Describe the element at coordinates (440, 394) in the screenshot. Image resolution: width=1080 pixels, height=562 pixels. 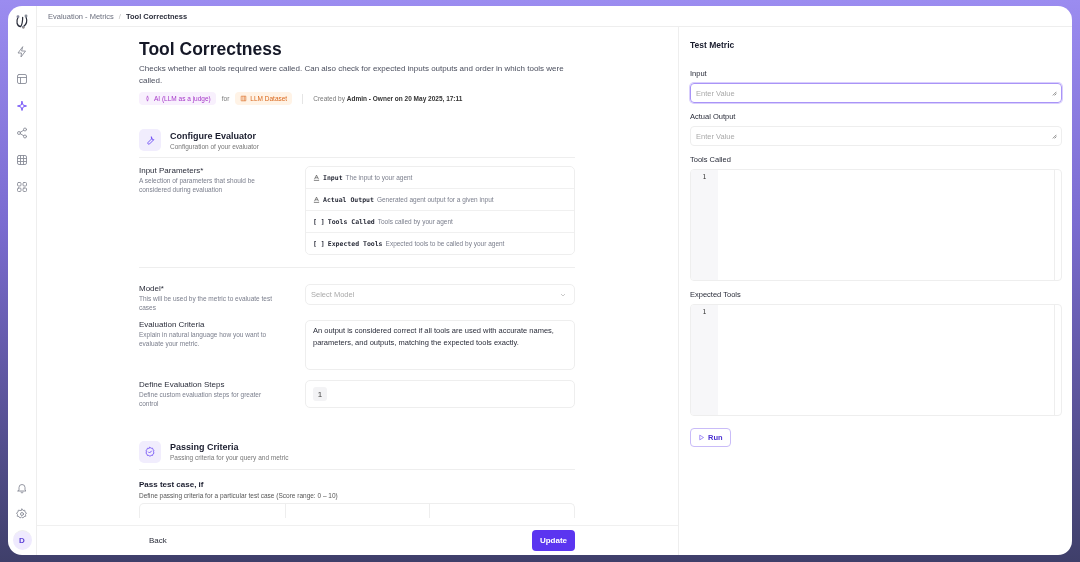
I see `steps-field: 1` at that location.